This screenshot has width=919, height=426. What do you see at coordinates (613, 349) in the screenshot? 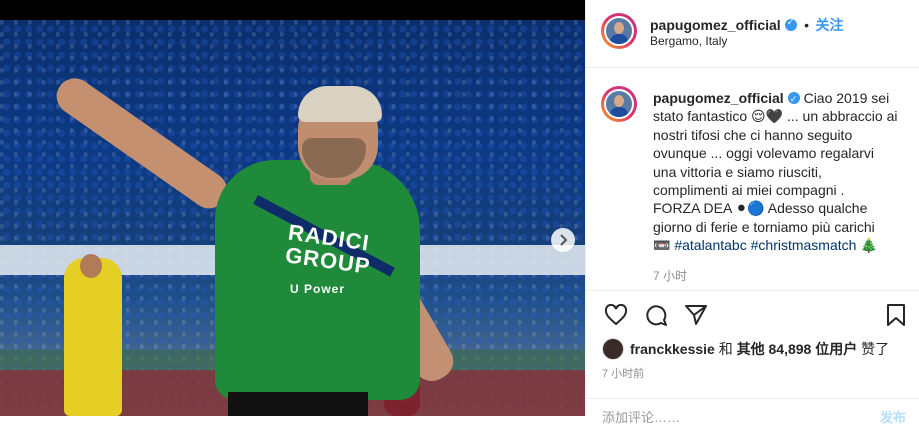
I see `liker-avatar` at bounding box center [613, 349].